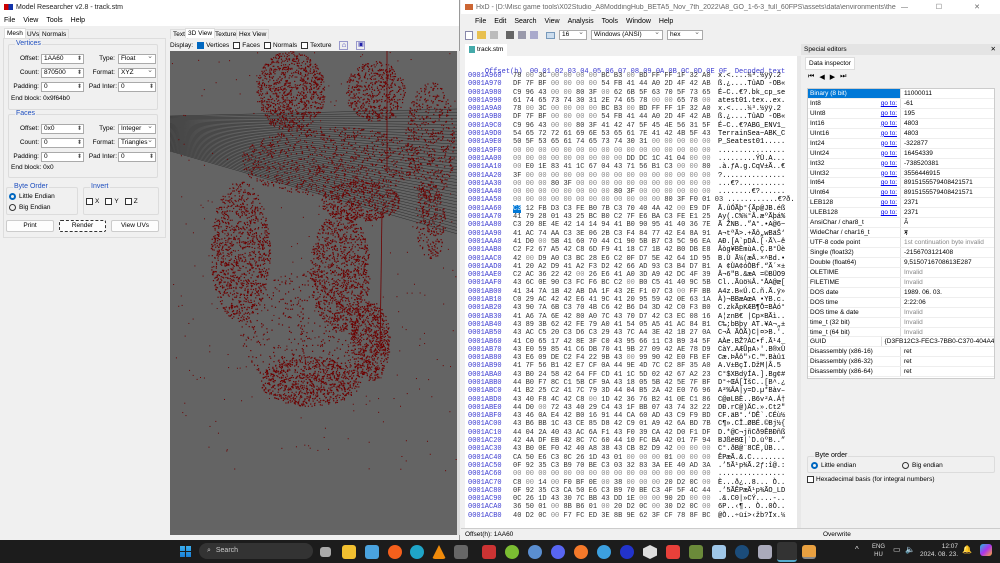 The height and width of the screenshot is (563, 1000). Describe the element at coordinates (618, 391) in the screenshot. I see `hex-byte: 44` at that location.